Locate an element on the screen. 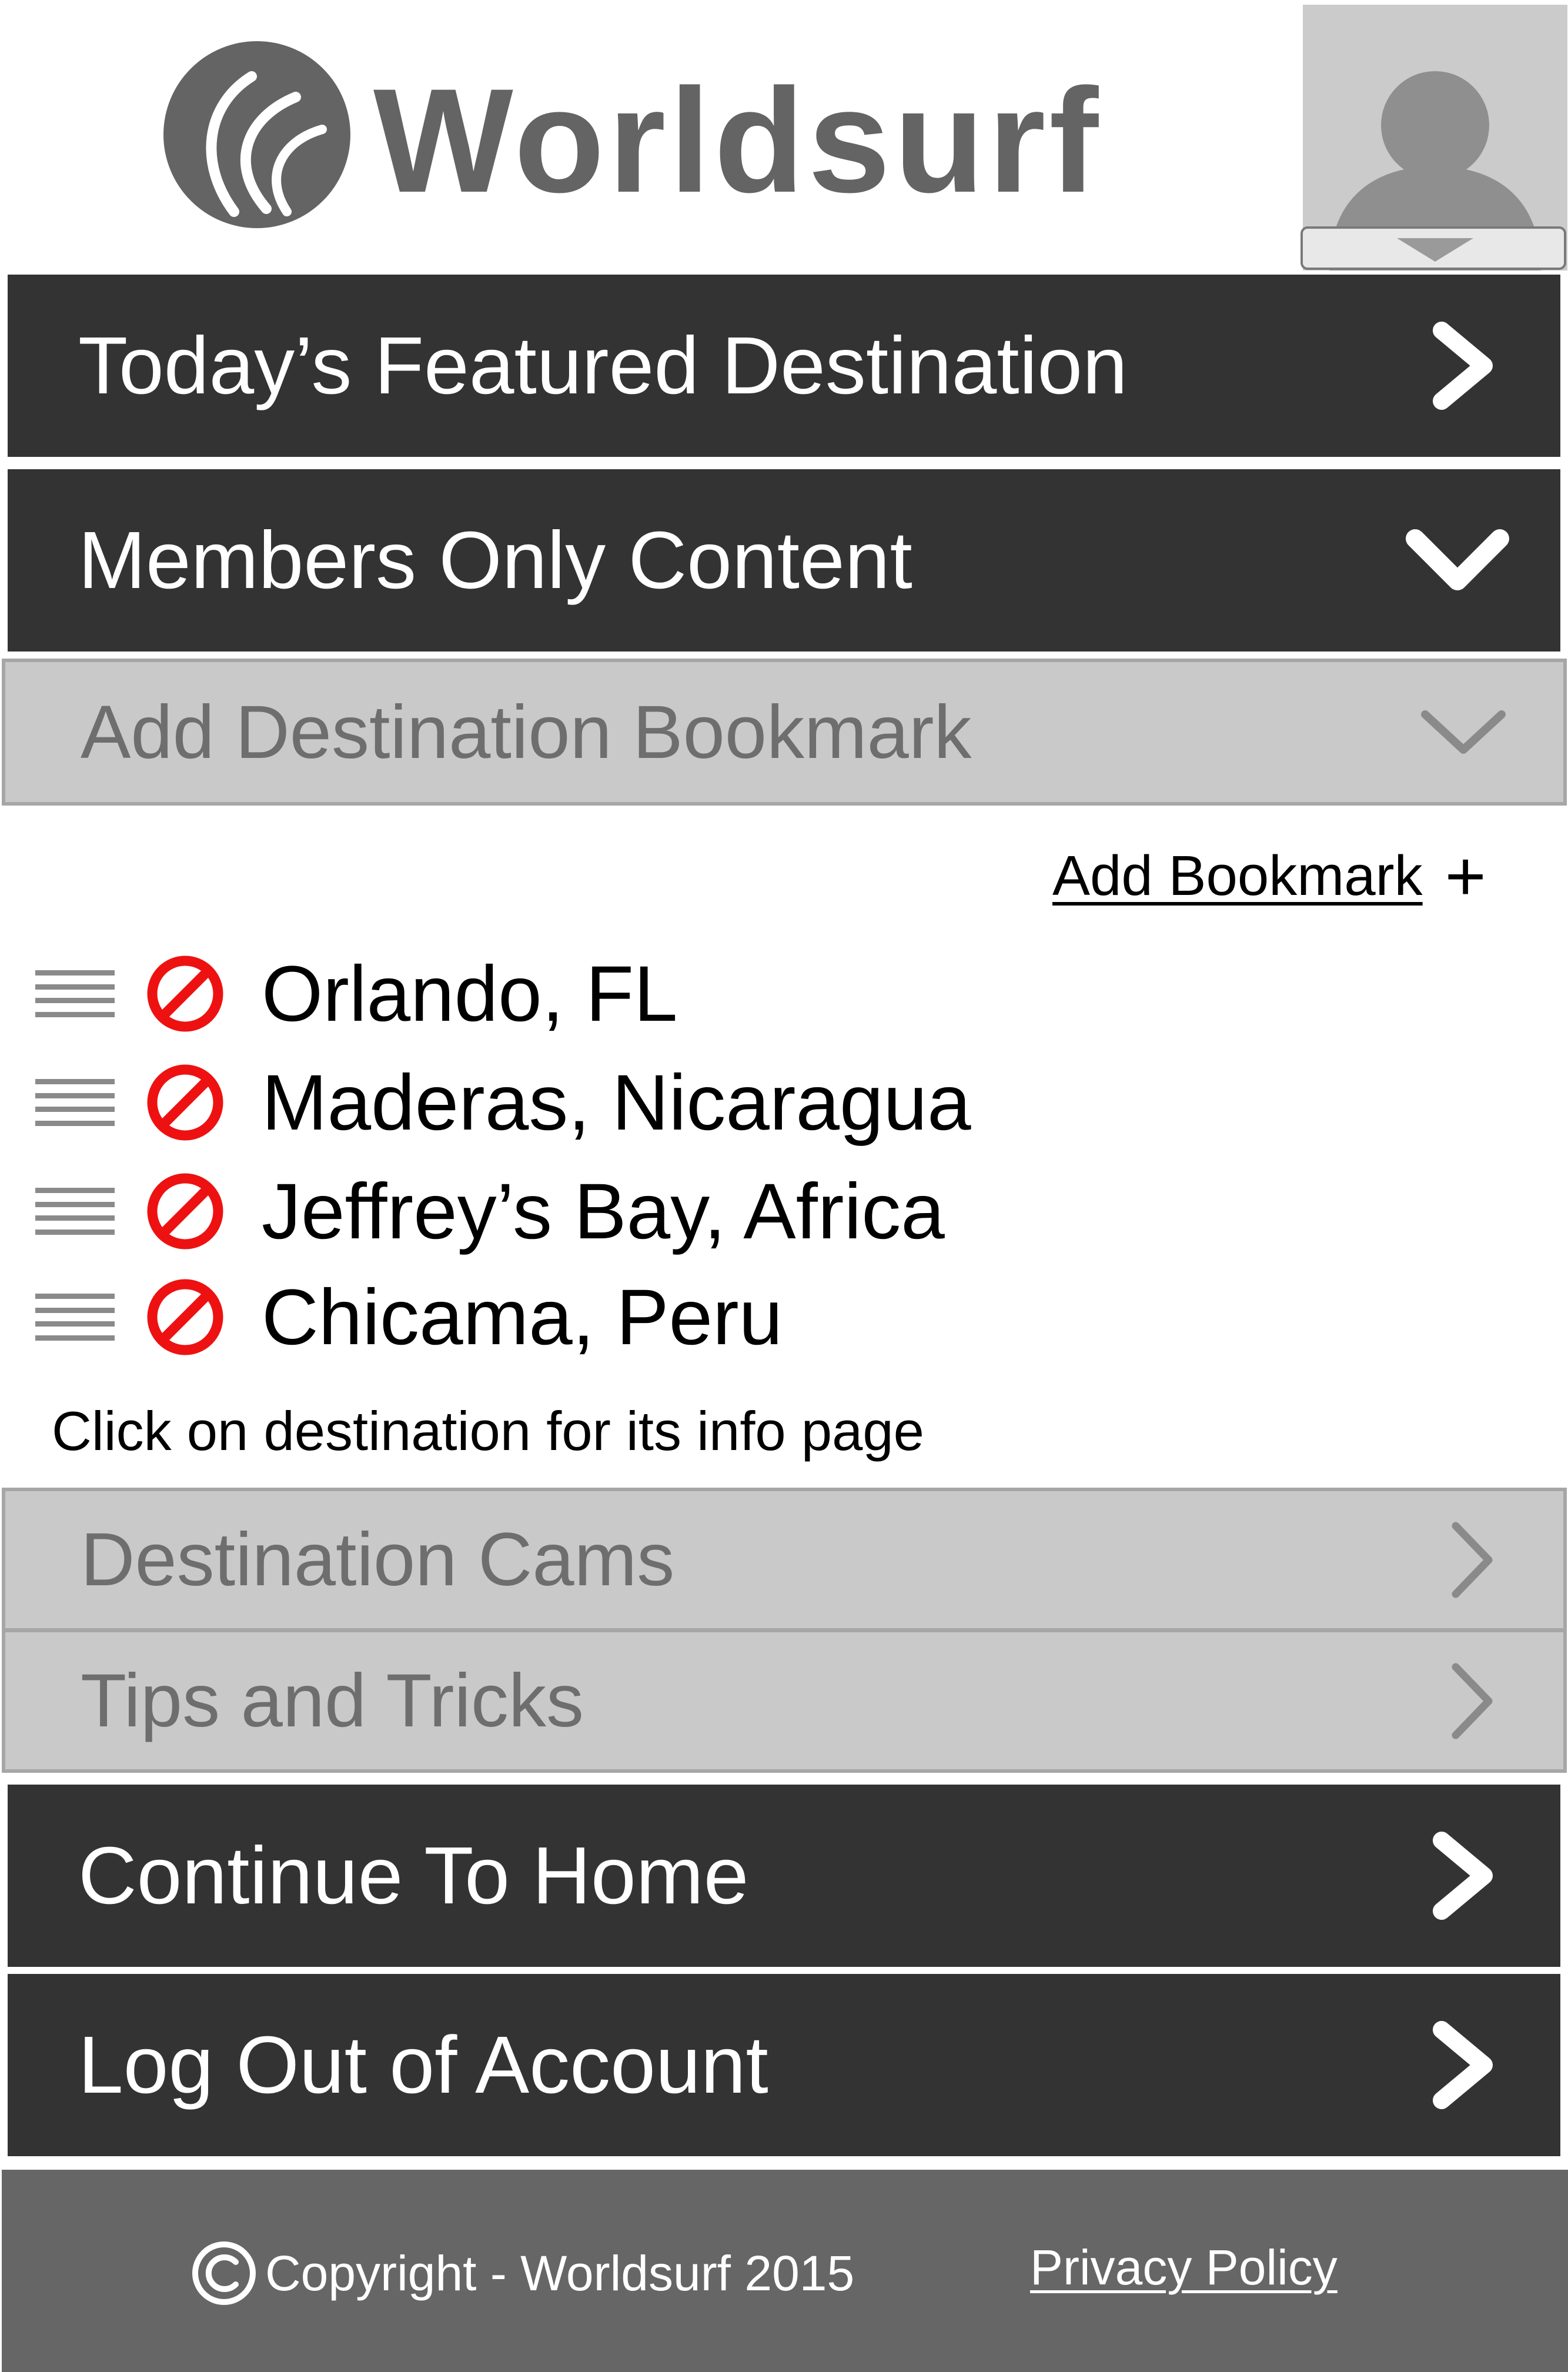 Image resolution: width=1568 pixels, height=2372 pixels. privacy-policy-link: Privacy Policy is located at coordinates (1184, 2267).